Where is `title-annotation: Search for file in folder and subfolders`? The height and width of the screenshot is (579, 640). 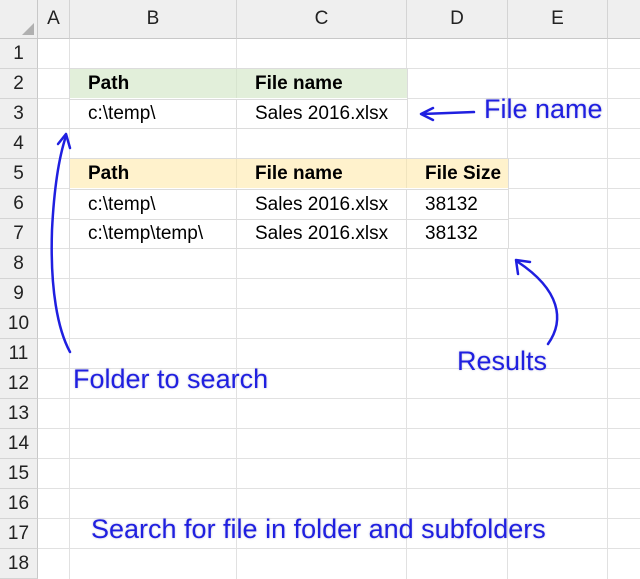 title-annotation: Search for file in folder and subfolders is located at coordinates (318, 529).